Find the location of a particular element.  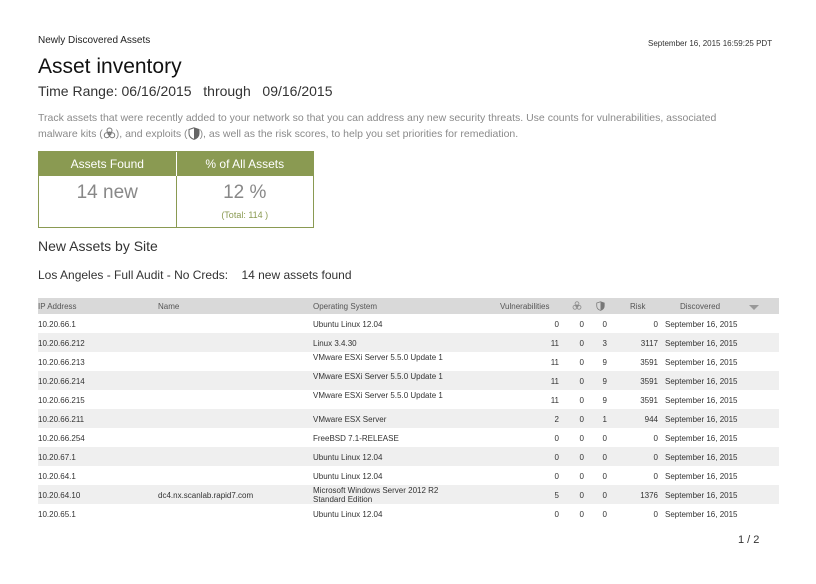

percent-assets-value: 12 % is located at coordinates (245, 192).